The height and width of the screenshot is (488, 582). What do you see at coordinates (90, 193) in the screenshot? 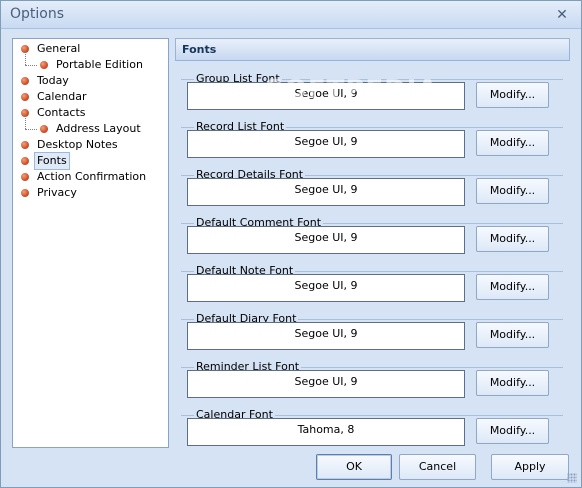
I see `tree-item: Privacy` at bounding box center [90, 193].